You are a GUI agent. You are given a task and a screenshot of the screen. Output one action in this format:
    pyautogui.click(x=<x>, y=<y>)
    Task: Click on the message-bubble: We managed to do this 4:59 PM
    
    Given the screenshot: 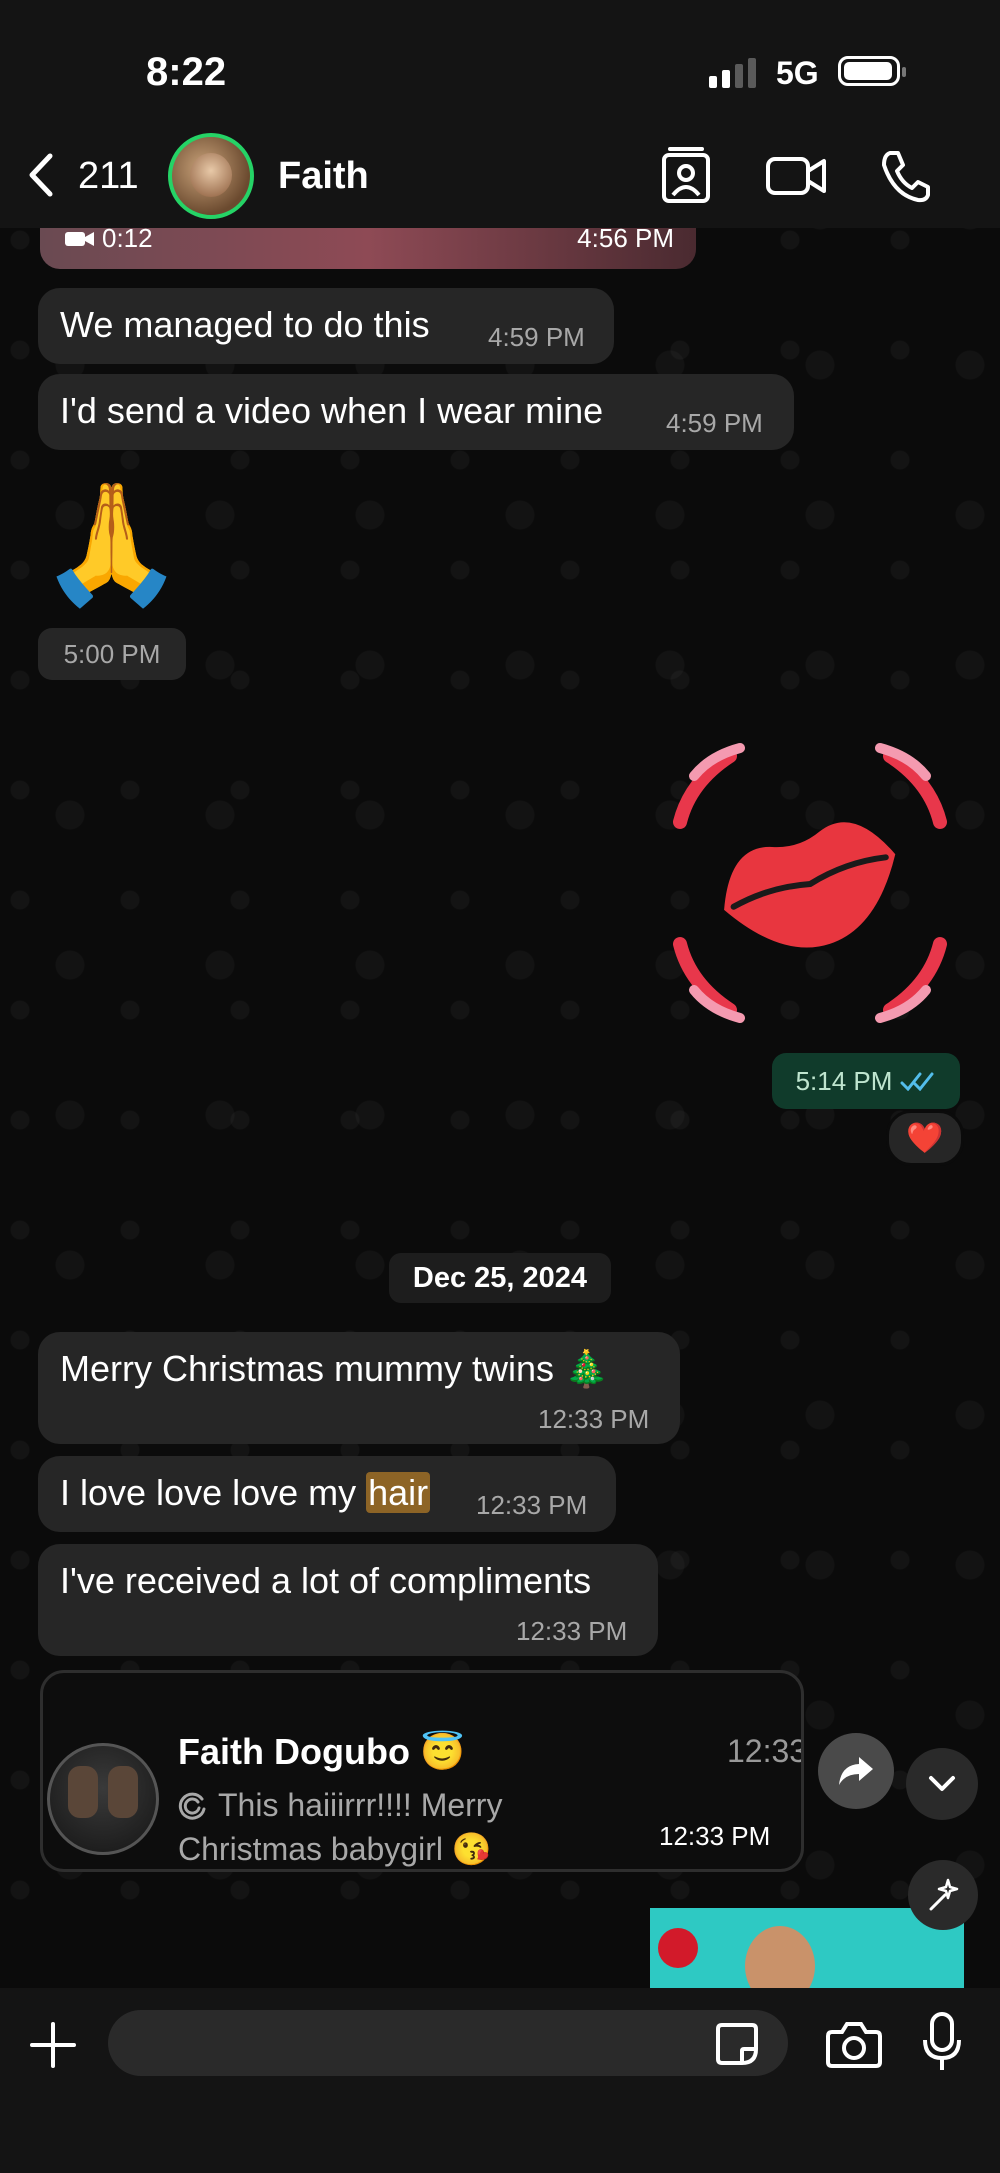 What is the action you would take?
    pyautogui.click(x=326, y=326)
    